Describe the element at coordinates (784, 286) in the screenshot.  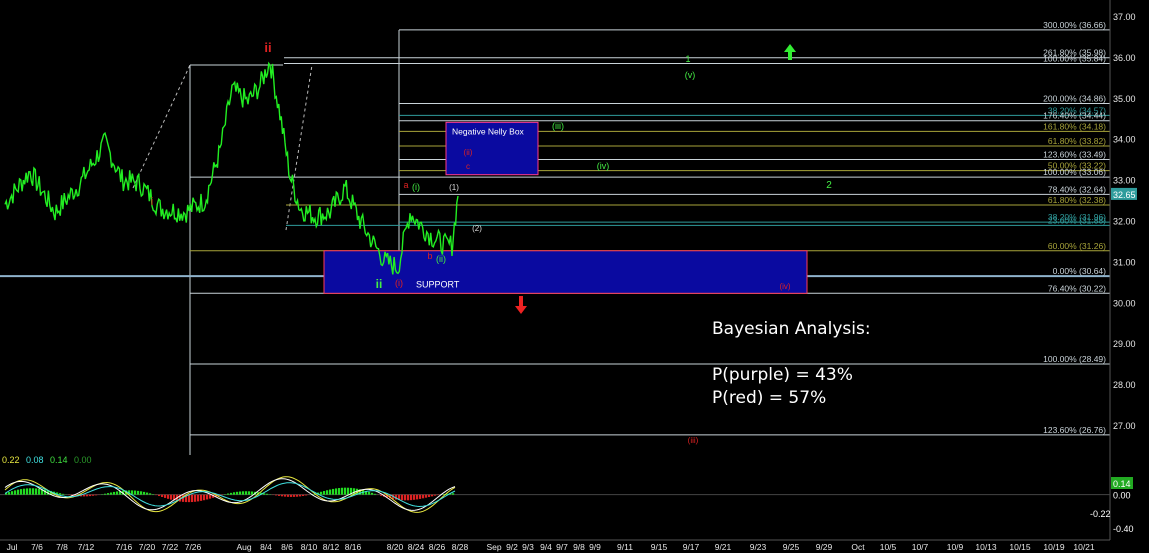
I see `wave-label-17: (iv)` at that location.